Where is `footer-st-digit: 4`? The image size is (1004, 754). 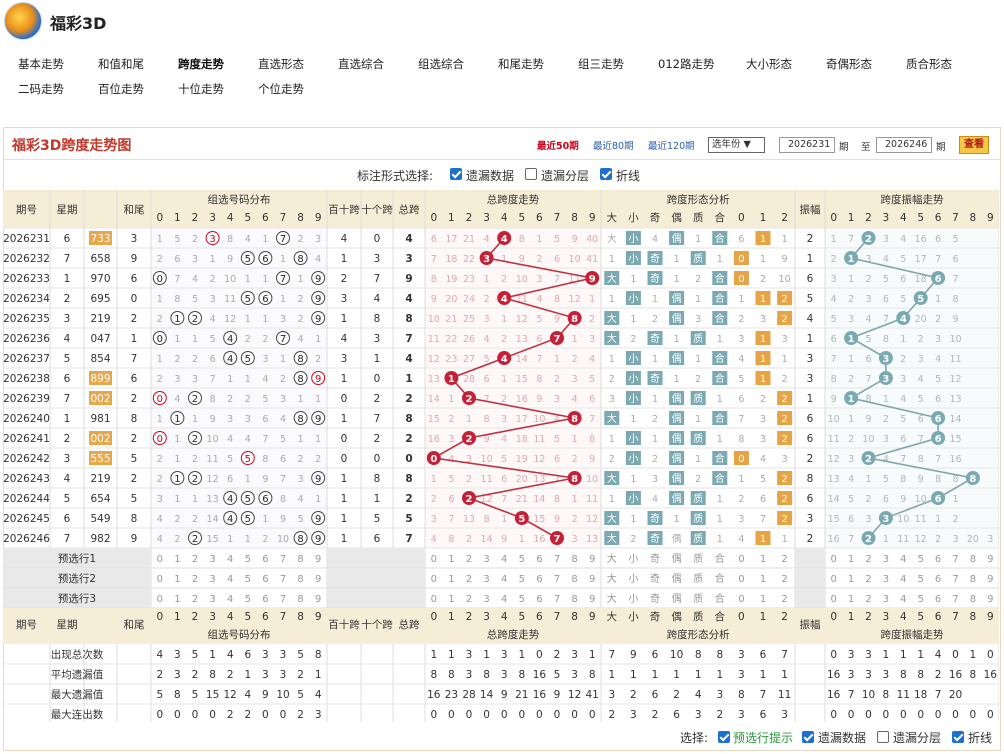
footer-st-digit: 4 is located at coordinates (504, 617).